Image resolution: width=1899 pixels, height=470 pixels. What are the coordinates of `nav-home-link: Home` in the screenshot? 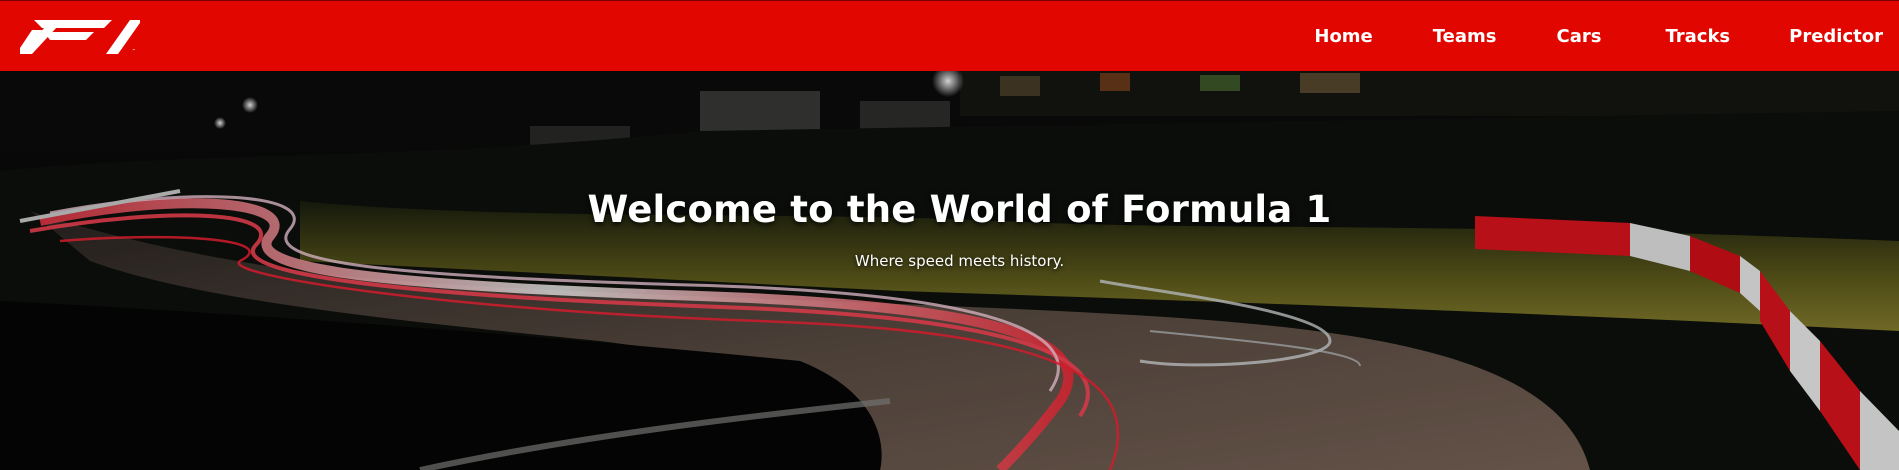 It's located at (1343, 36).